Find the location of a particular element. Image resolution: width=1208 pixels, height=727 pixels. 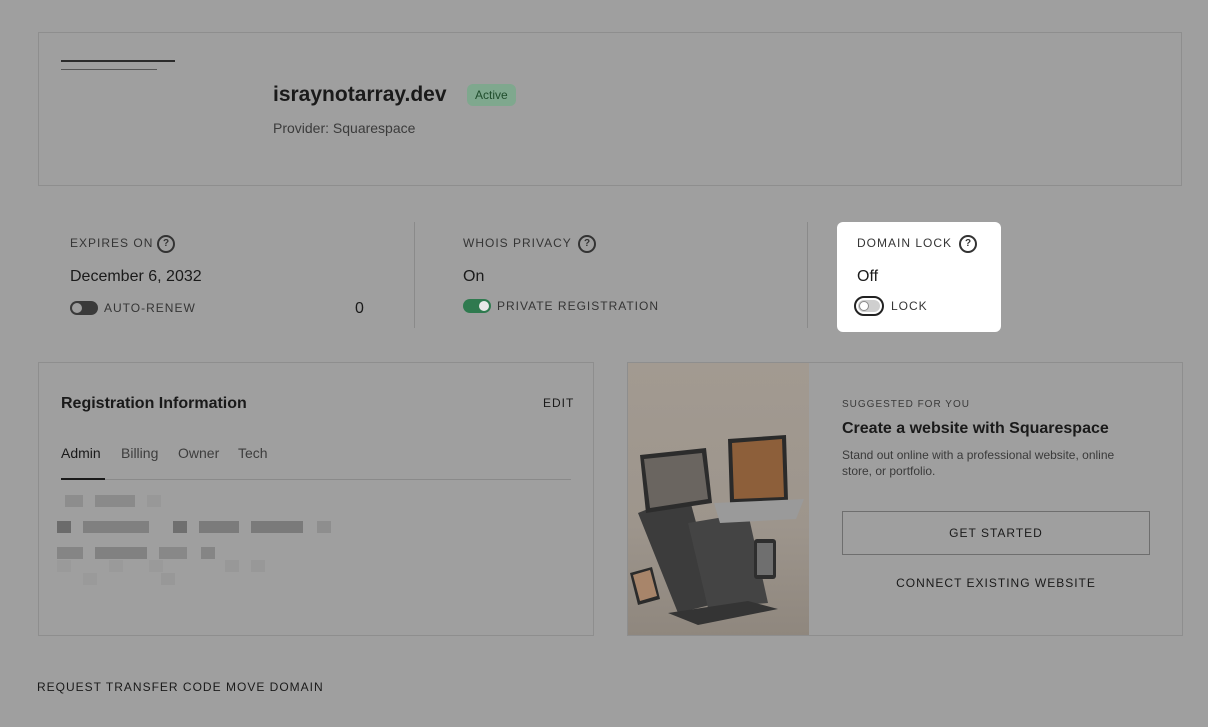

whois-value: On is located at coordinates (474, 276).